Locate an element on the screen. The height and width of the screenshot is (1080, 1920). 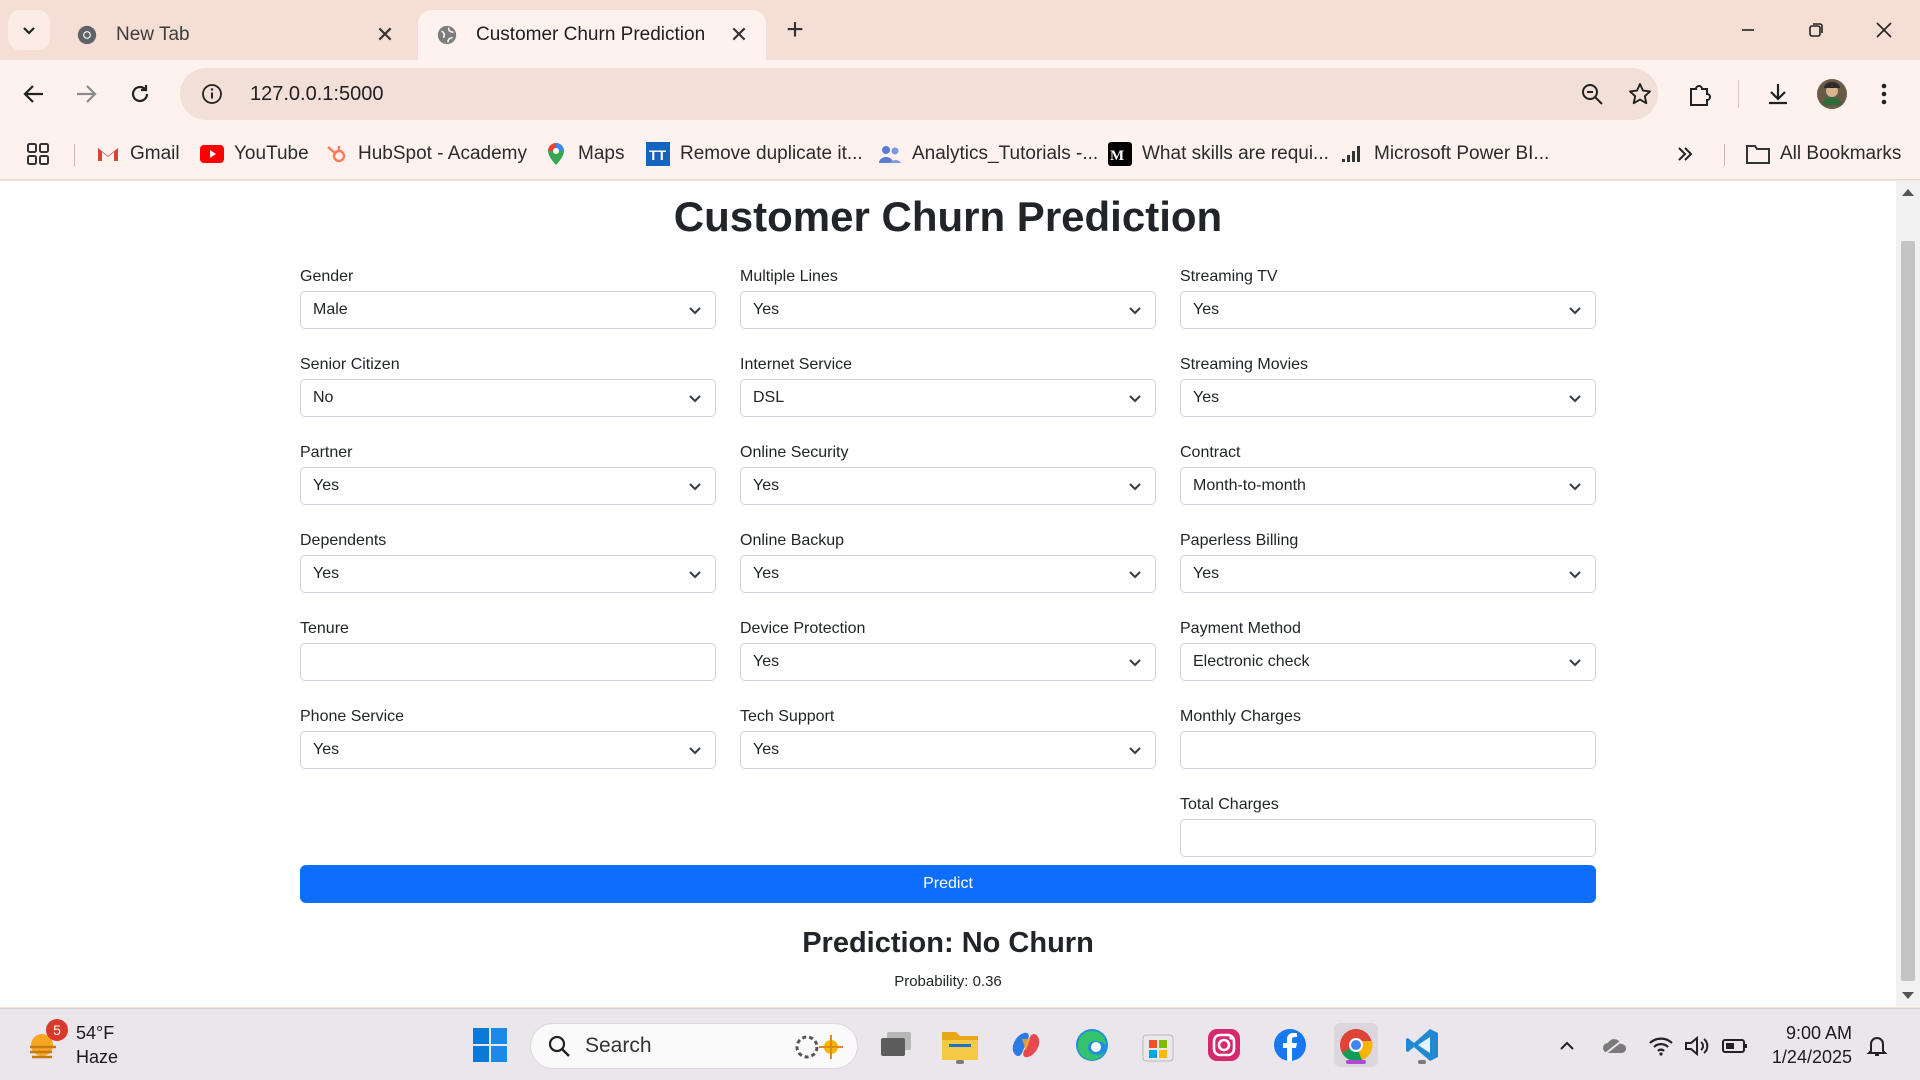
taskbar-search: Search is located at coordinates (694, 1046).